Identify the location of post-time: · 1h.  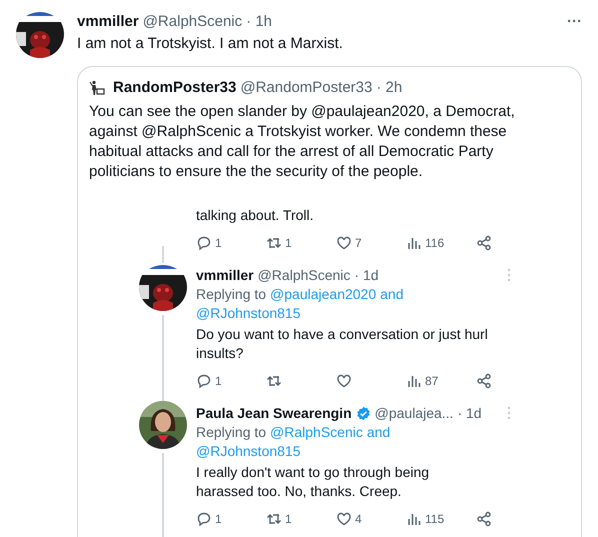
(259, 21).